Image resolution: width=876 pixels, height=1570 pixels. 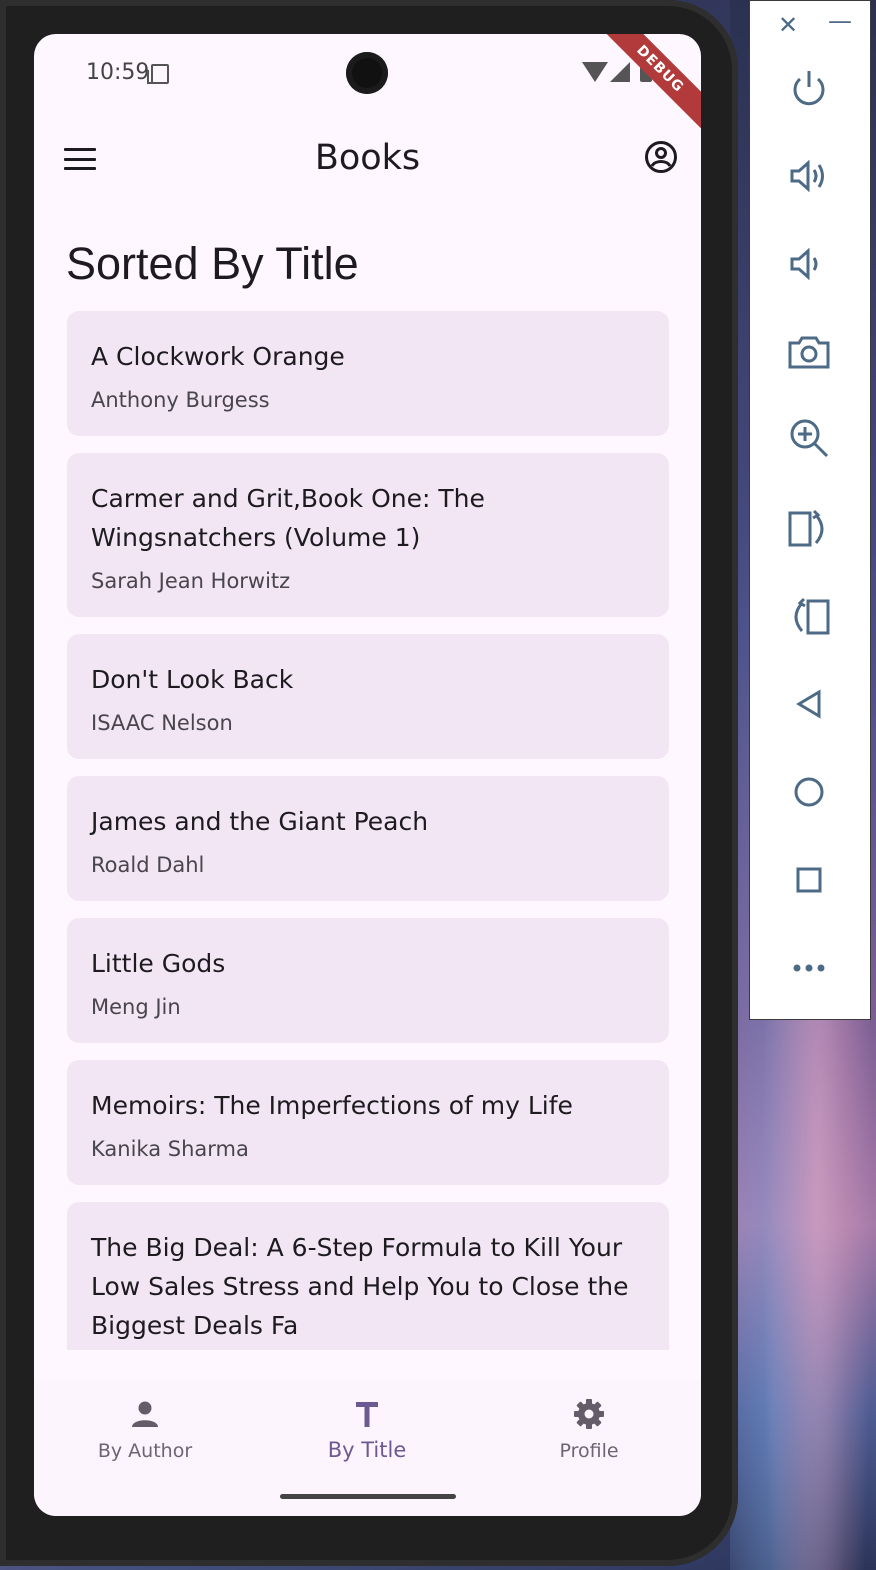 What do you see at coordinates (218, 356) in the screenshot?
I see `book-title: A Clockwork Orange` at bounding box center [218, 356].